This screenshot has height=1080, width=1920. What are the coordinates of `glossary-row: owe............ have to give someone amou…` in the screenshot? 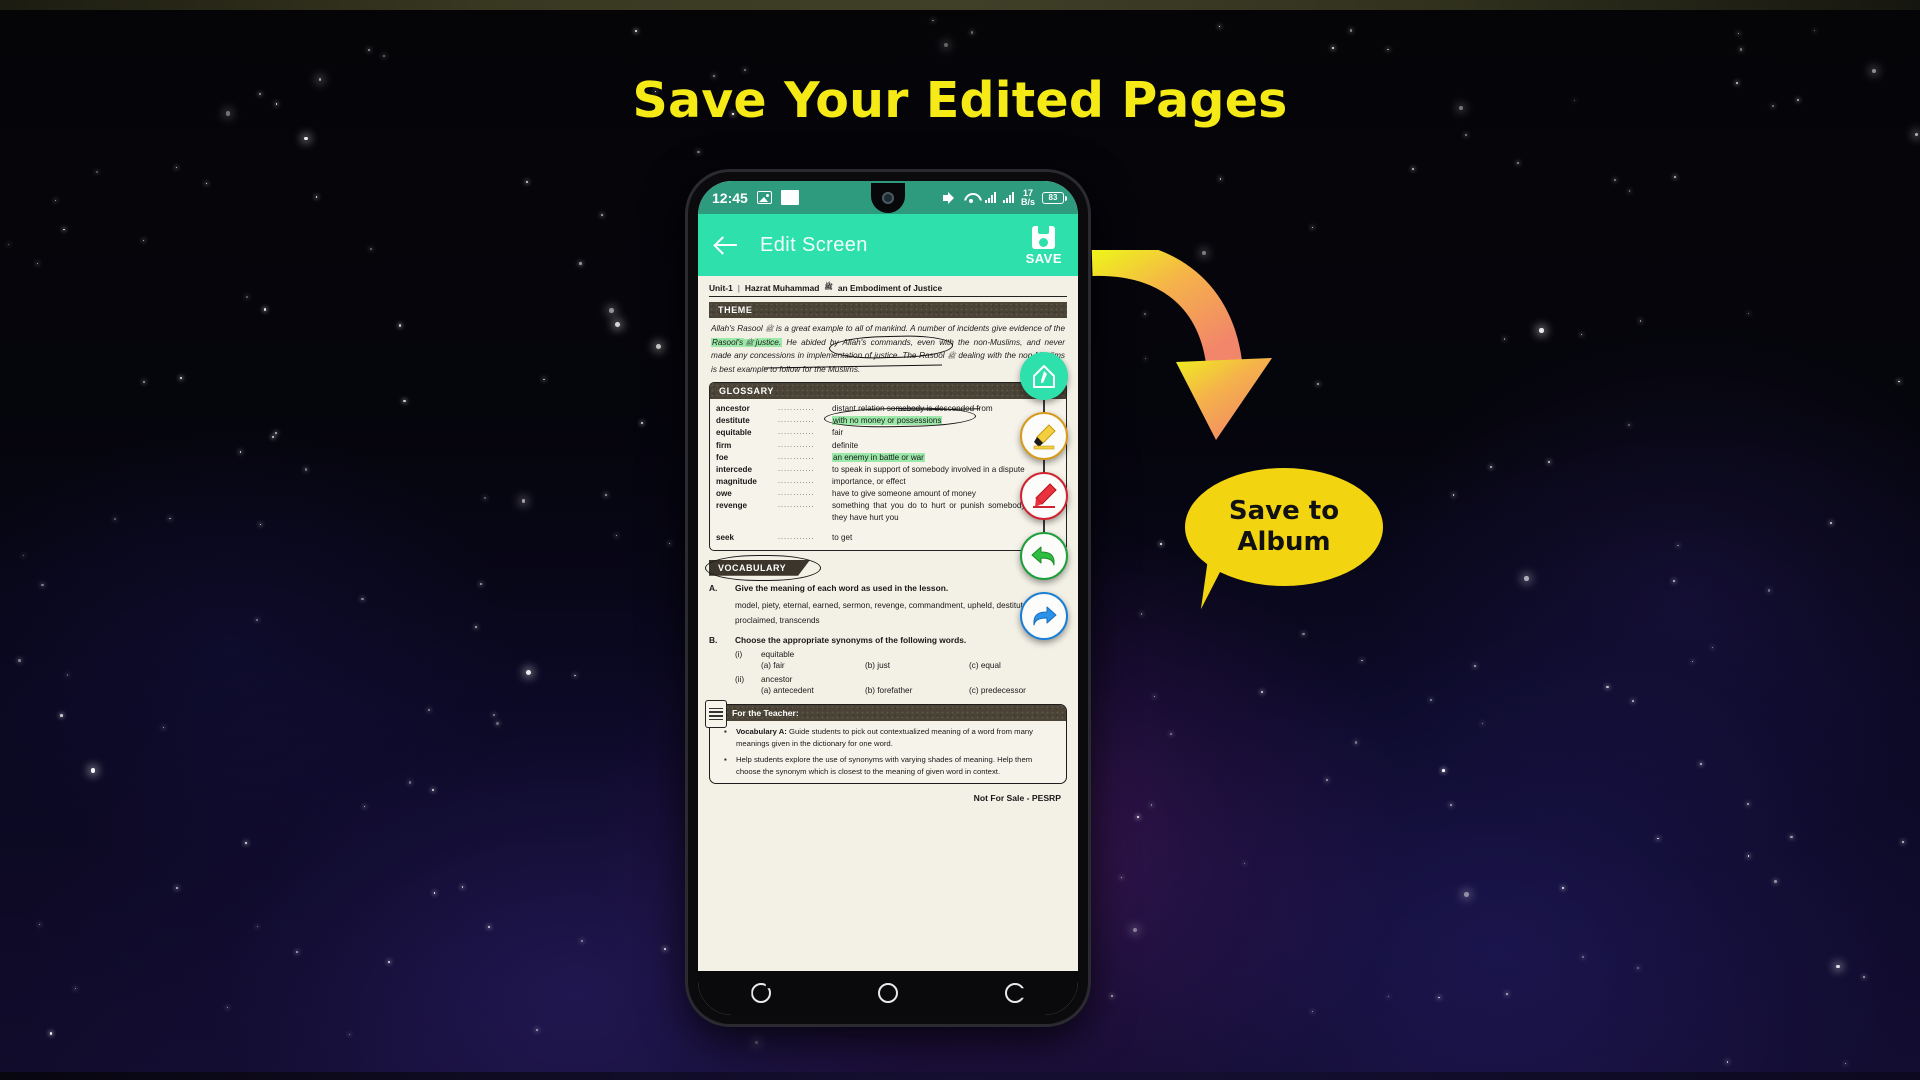 It's located at (888, 494).